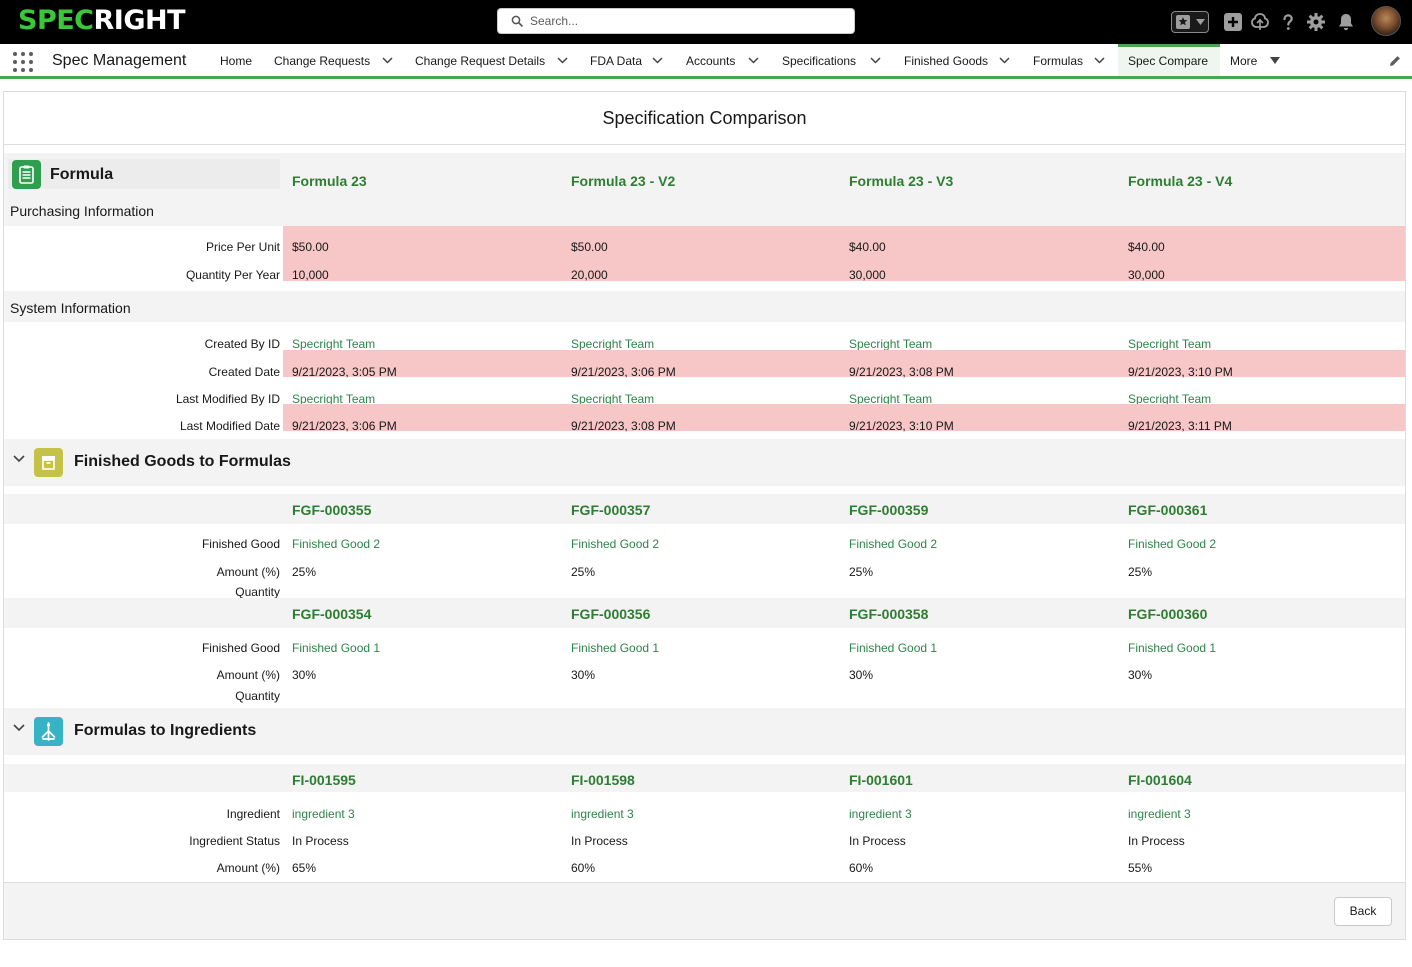 This screenshot has height=967, width=1412. Describe the element at coordinates (1160, 780) in the screenshot. I see `fi-record-link: FI-001604` at that location.